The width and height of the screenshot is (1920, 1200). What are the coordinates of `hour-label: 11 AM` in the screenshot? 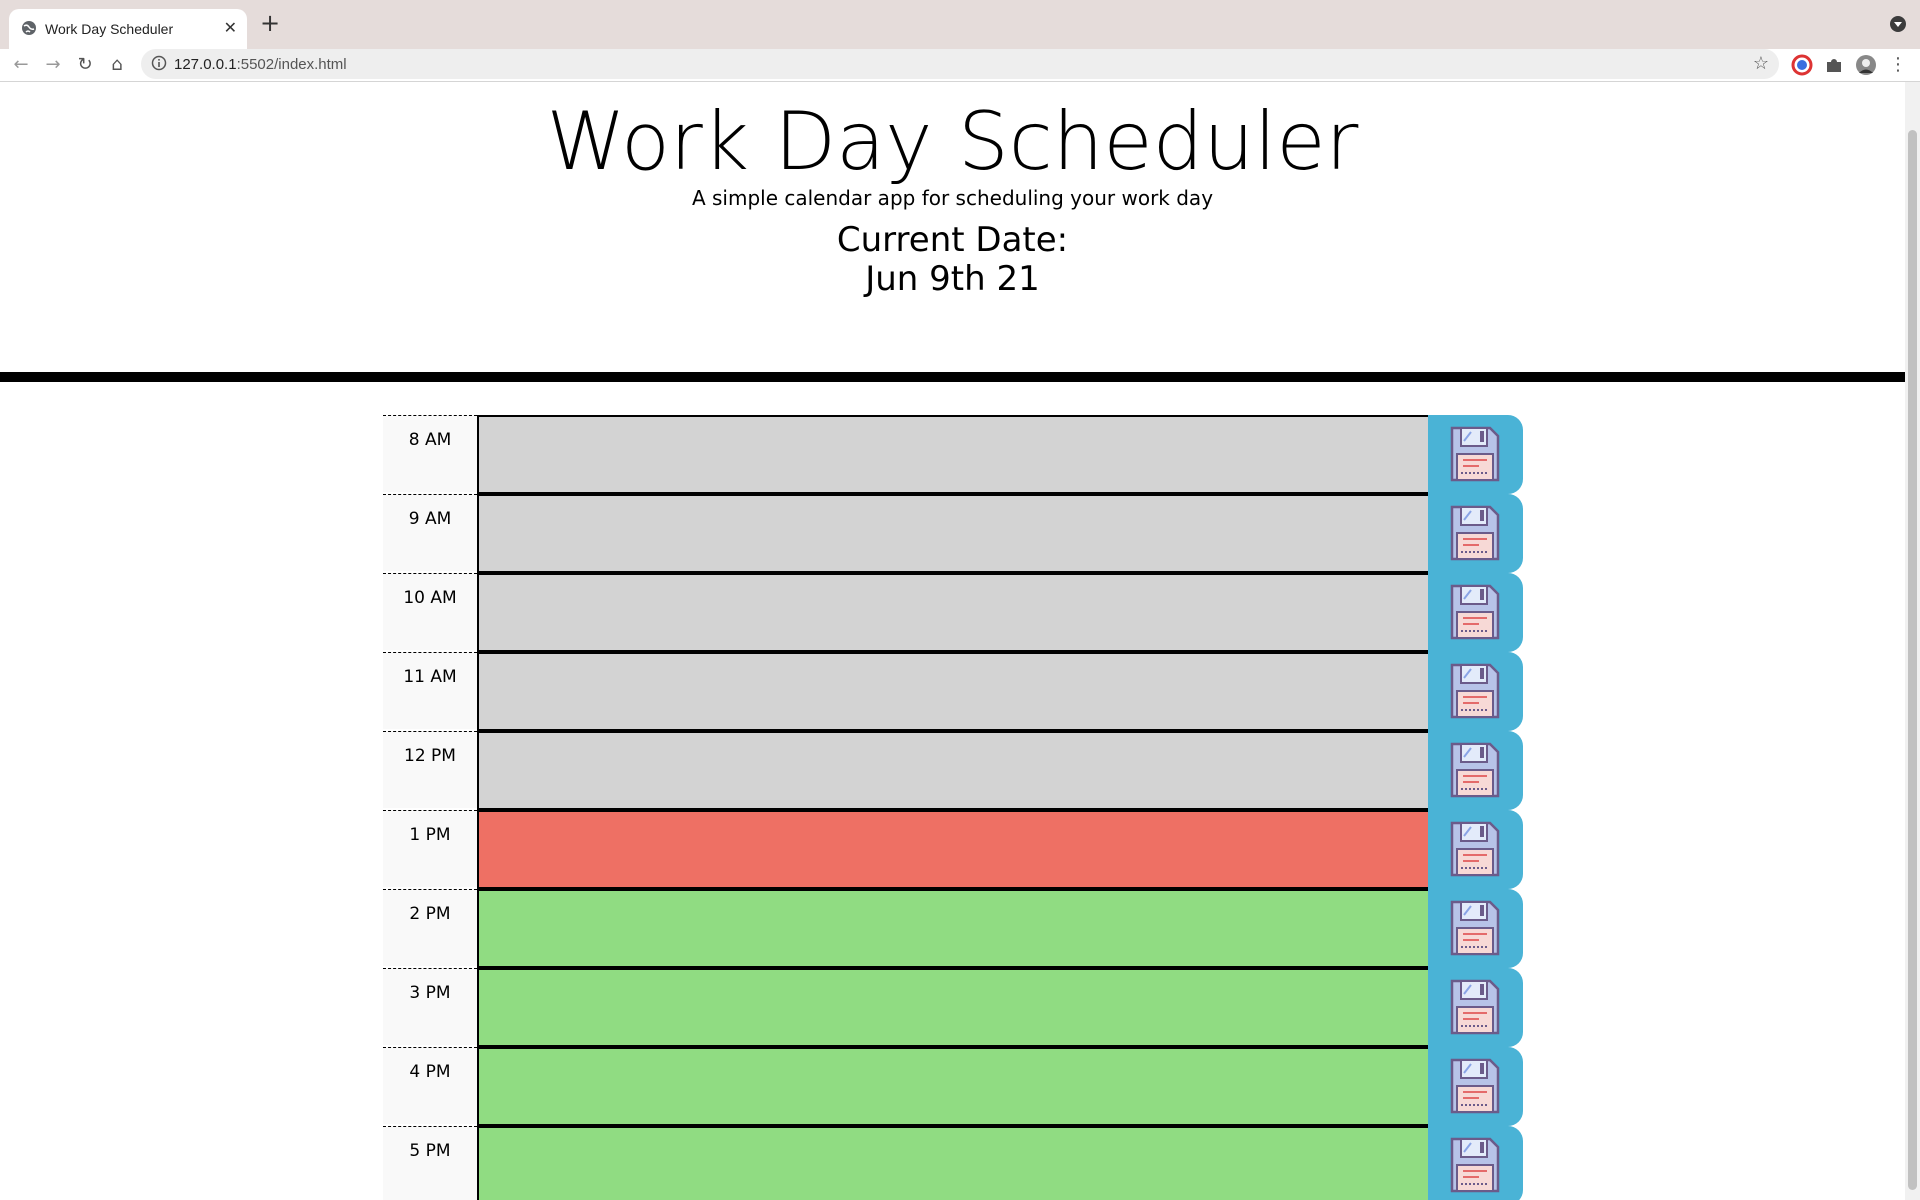 It's located at (430, 690).